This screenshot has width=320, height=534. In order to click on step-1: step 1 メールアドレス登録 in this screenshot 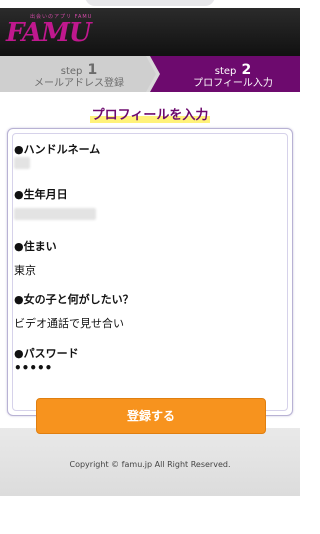, I will do `click(79, 76)`.